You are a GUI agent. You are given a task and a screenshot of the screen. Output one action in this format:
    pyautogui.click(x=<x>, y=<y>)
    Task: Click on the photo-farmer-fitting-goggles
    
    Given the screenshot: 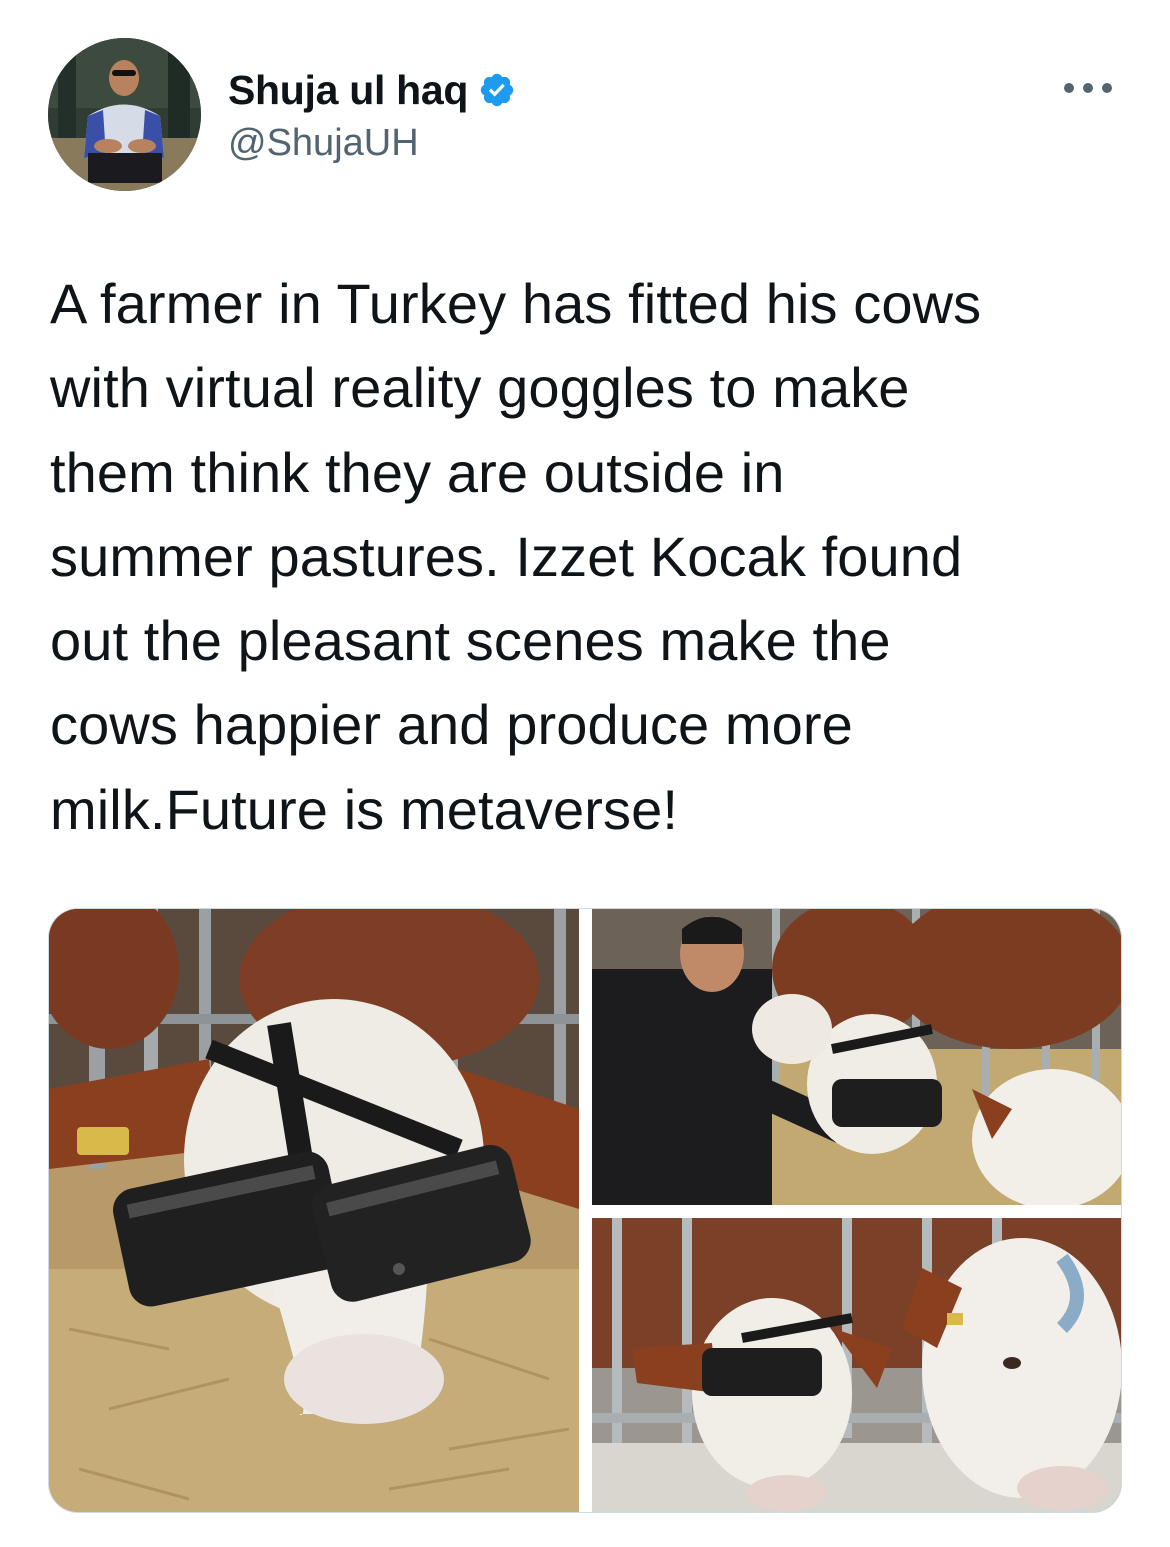 What is the action you would take?
    pyautogui.click(x=856, y=1057)
    